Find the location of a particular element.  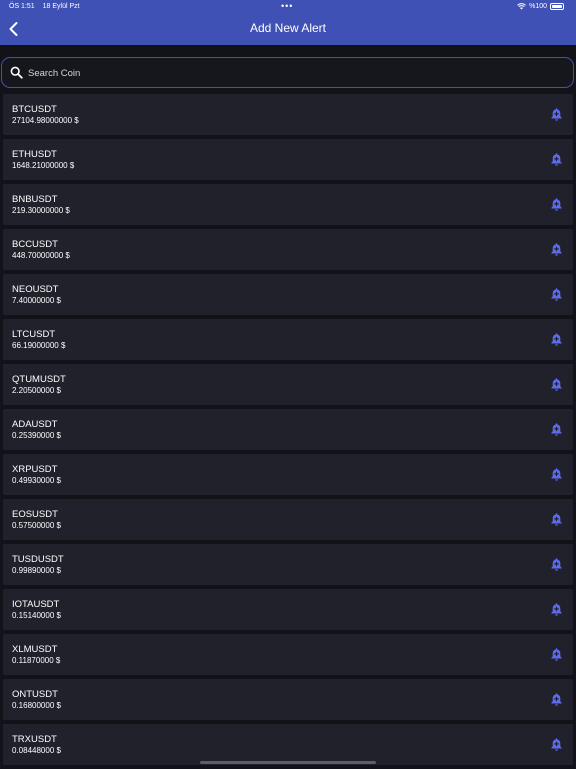

coin-symbol: TUSDUSDT is located at coordinates (38, 559).